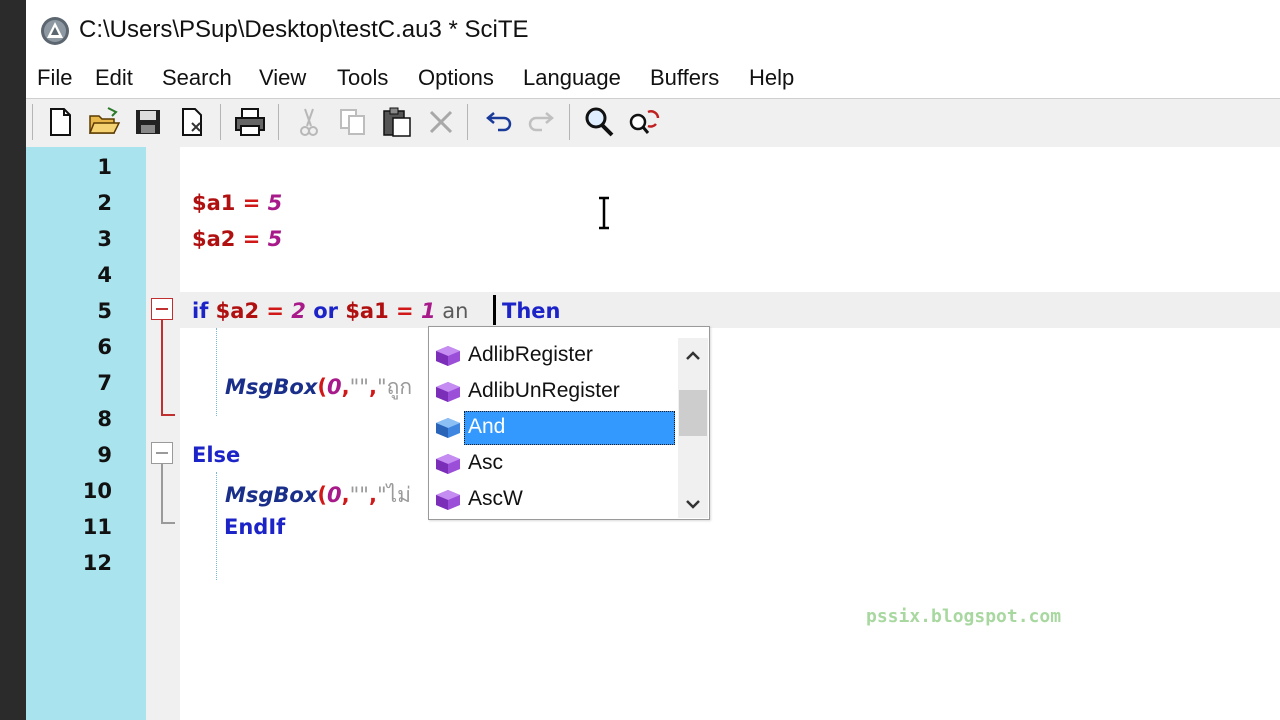 The image size is (1280, 720). Describe the element at coordinates (542, 122) in the screenshot. I see `redo-icon` at that location.